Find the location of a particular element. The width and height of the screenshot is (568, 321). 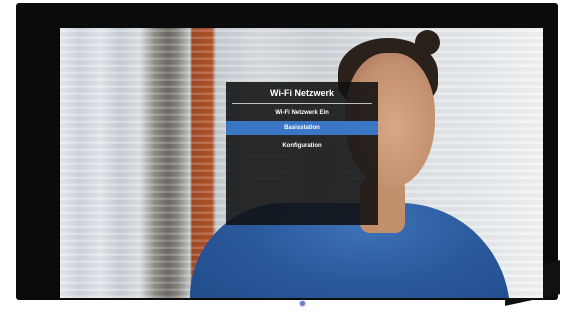

channel-logo: 2 is located at coordinates (533, 36).